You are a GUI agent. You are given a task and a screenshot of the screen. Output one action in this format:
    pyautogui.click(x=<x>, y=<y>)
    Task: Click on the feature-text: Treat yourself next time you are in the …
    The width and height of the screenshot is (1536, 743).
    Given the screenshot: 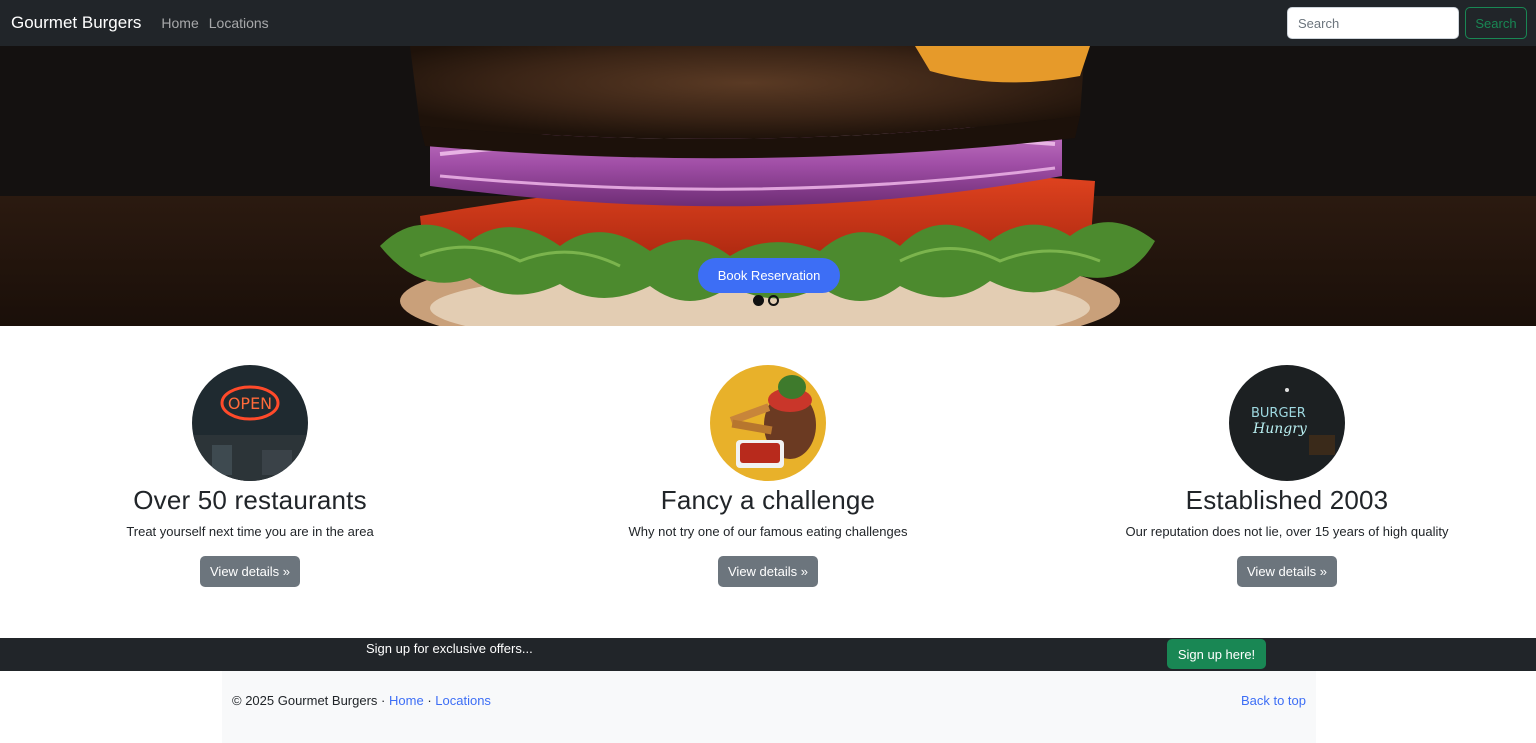 What is the action you would take?
    pyautogui.click(x=250, y=531)
    